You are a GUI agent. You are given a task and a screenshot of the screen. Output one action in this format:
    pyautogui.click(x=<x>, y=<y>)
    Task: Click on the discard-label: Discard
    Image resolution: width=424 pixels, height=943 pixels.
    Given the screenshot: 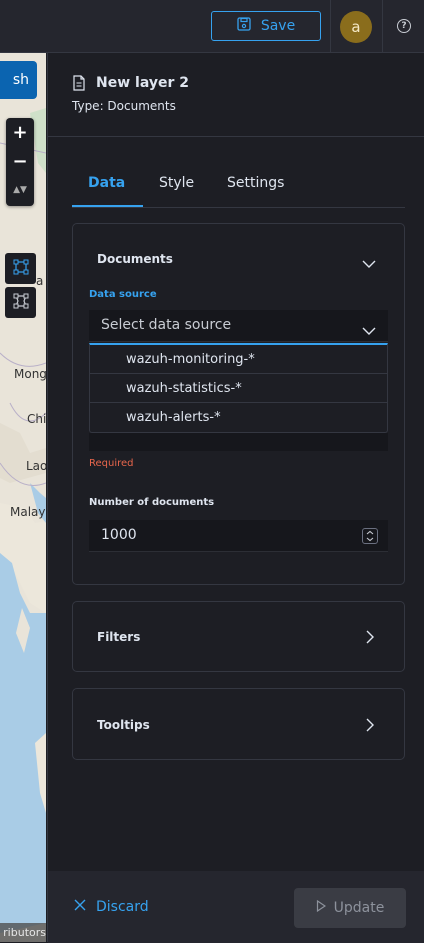 What is the action you would take?
    pyautogui.click(x=122, y=907)
    